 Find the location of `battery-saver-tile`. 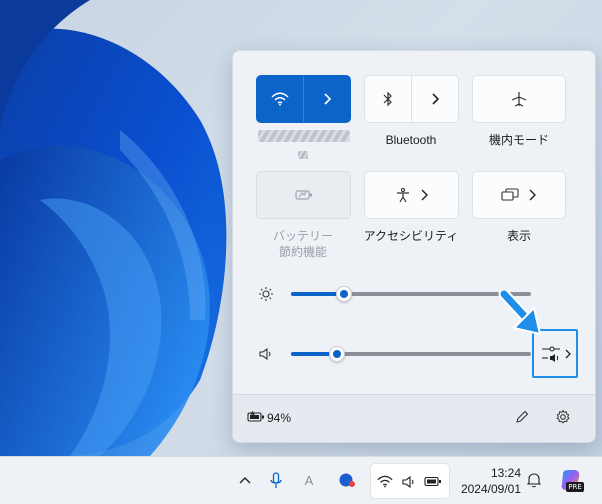

battery-saver-tile is located at coordinates (303, 195).